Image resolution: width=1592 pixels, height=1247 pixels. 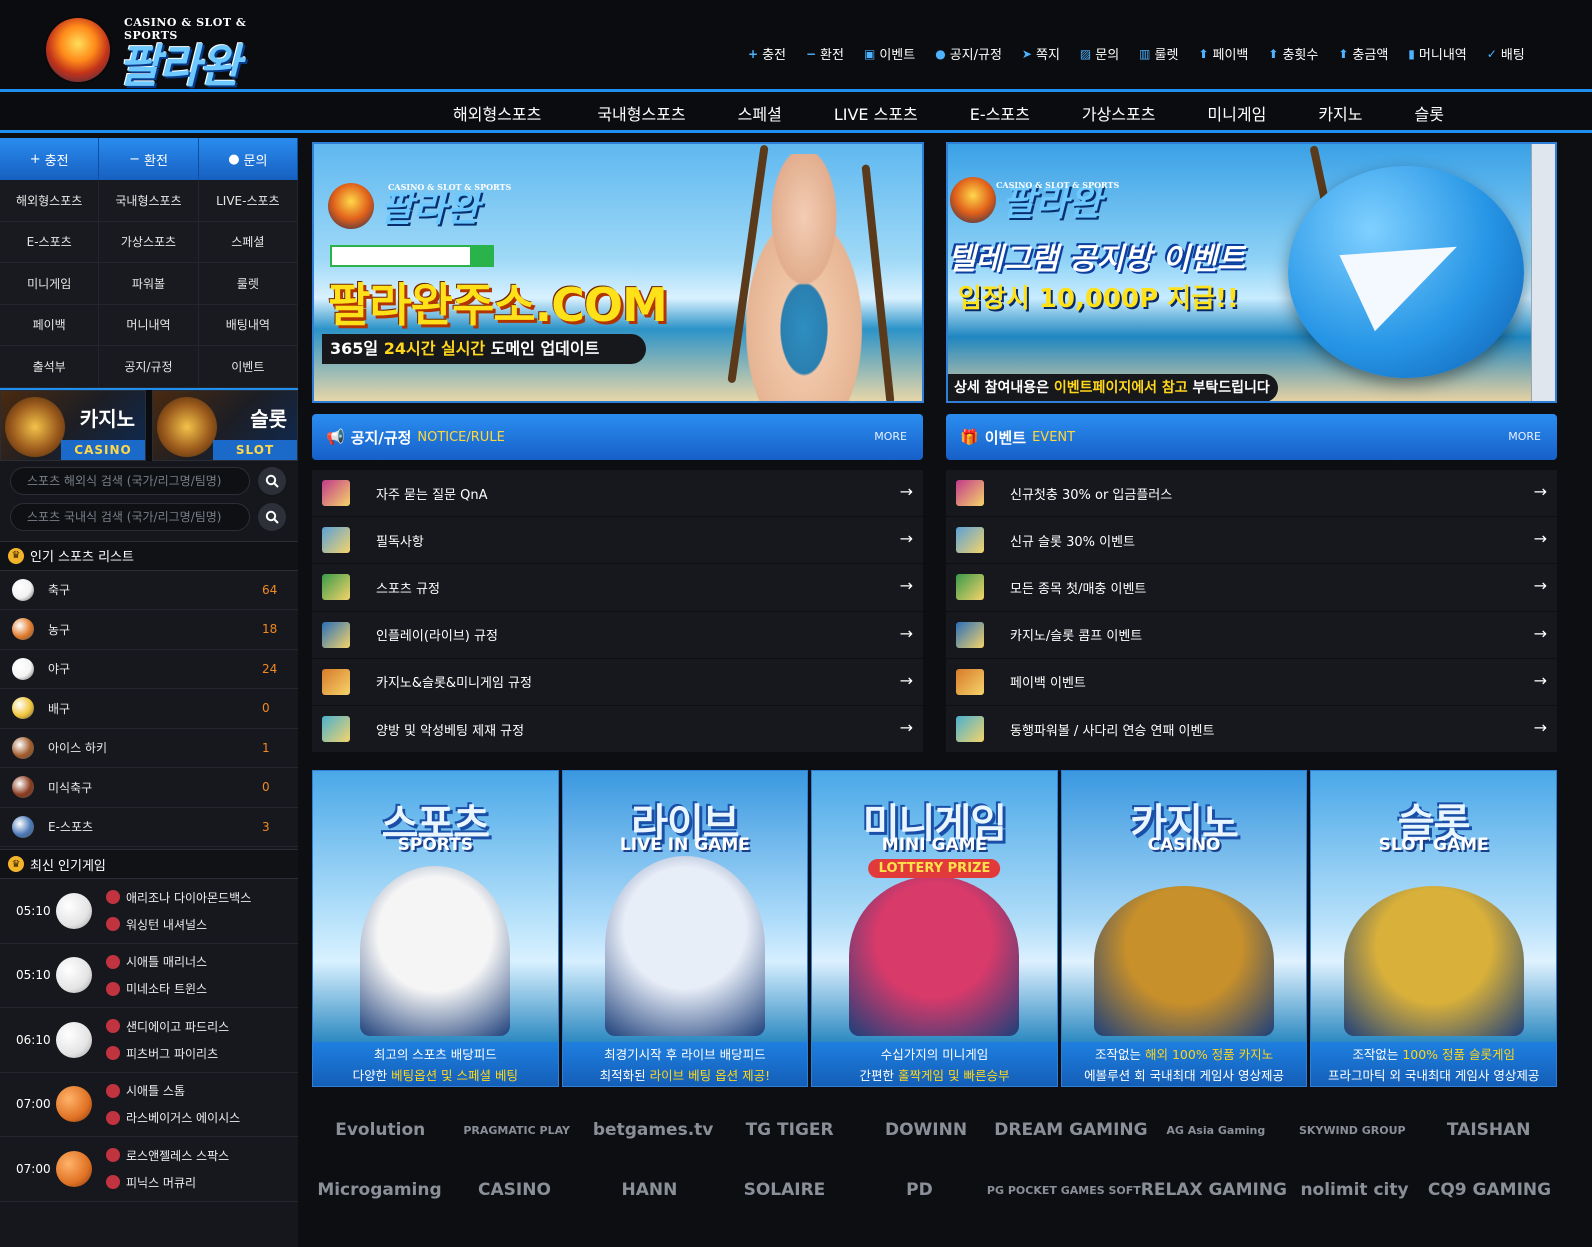 What do you see at coordinates (1236, 113) in the screenshot?
I see `main-nav-item: 미니게임` at bounding box center [1236, 113].